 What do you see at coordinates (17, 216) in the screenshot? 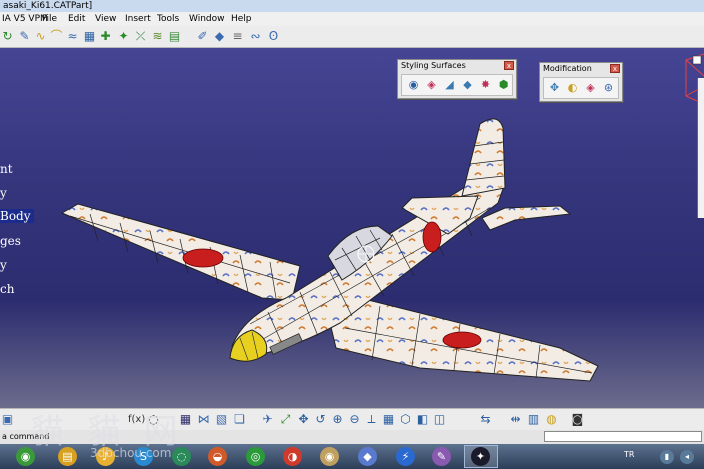
I see `tree-item-body: Body` at bounding box center [17, 216].